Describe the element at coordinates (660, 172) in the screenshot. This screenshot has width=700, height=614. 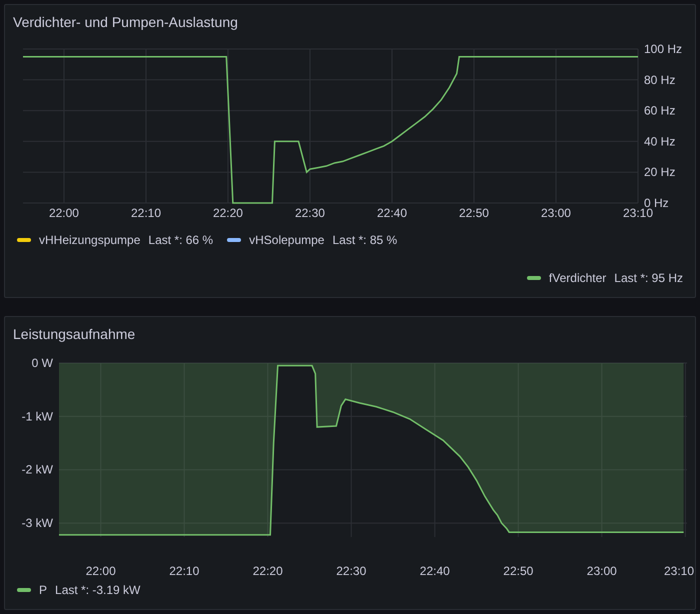
I see `axis-label: 20 Hz` at that location.